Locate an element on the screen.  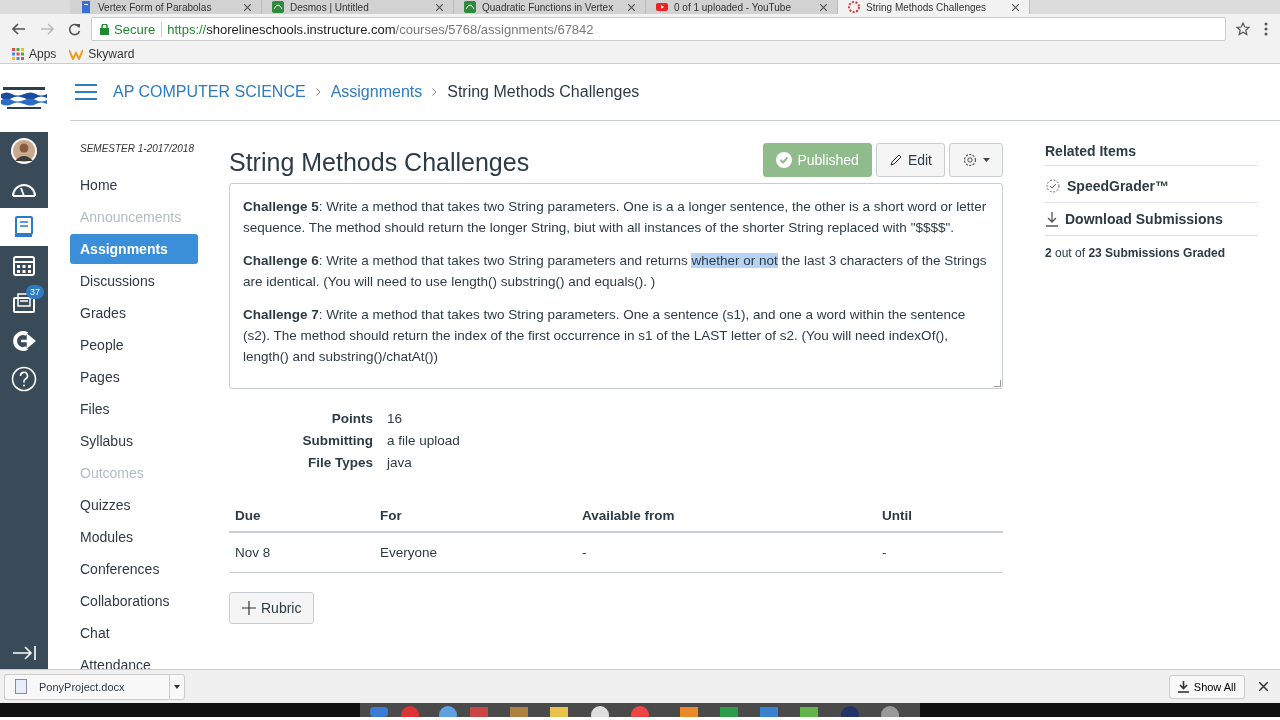
course-nav-link: Chat is located at coordinates (134, 633).